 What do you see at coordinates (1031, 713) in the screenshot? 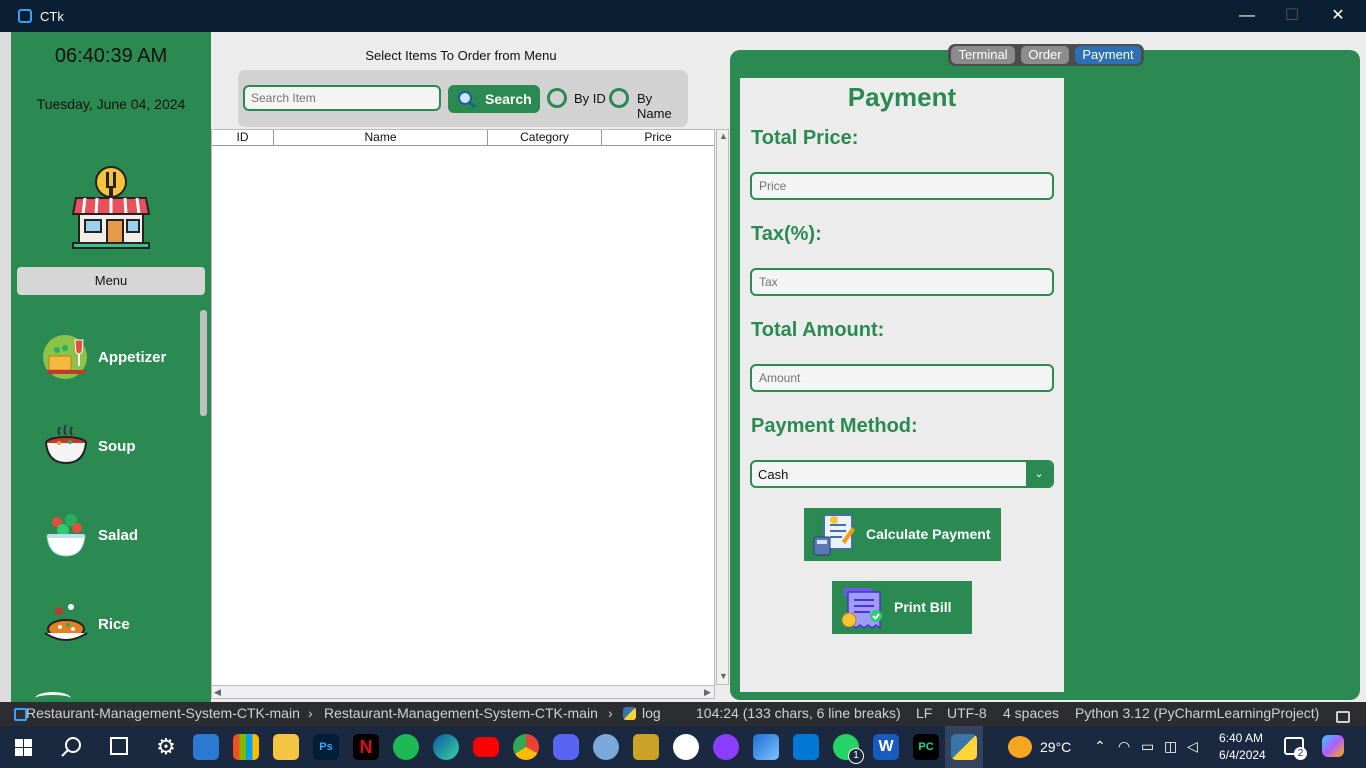
I see `indent-setting: 4 spaces` at bounding box center [1031, 713].